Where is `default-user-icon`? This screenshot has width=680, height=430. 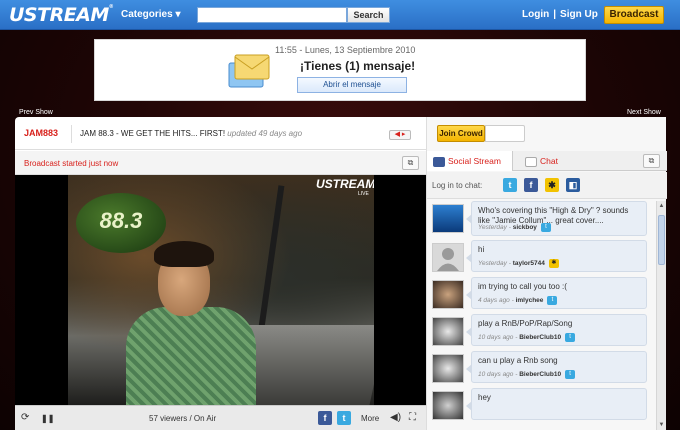 default-user-icon is located at coordinates (448, 259).